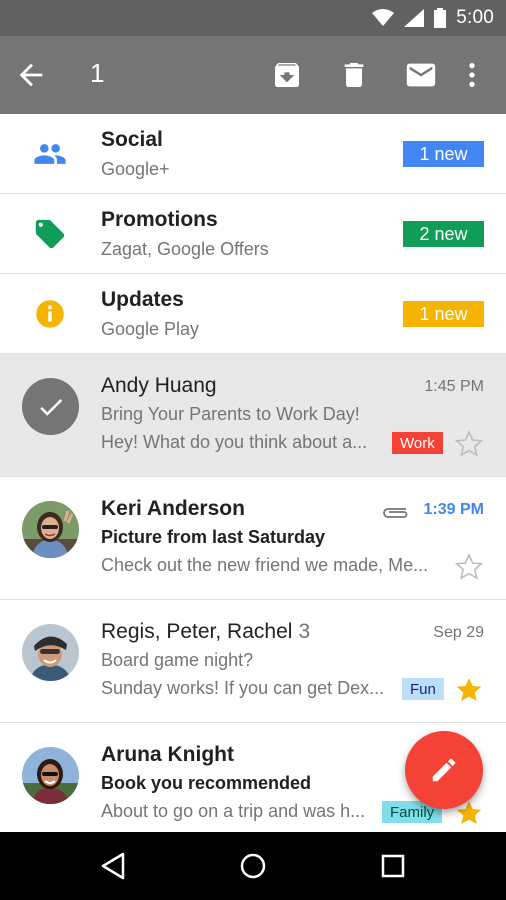 The height and width of the screenshot is (900, 506). What do you see at coordinates (50, 234) in the screenshot?
I see `tag-icon` at bounding box center [50, 234].